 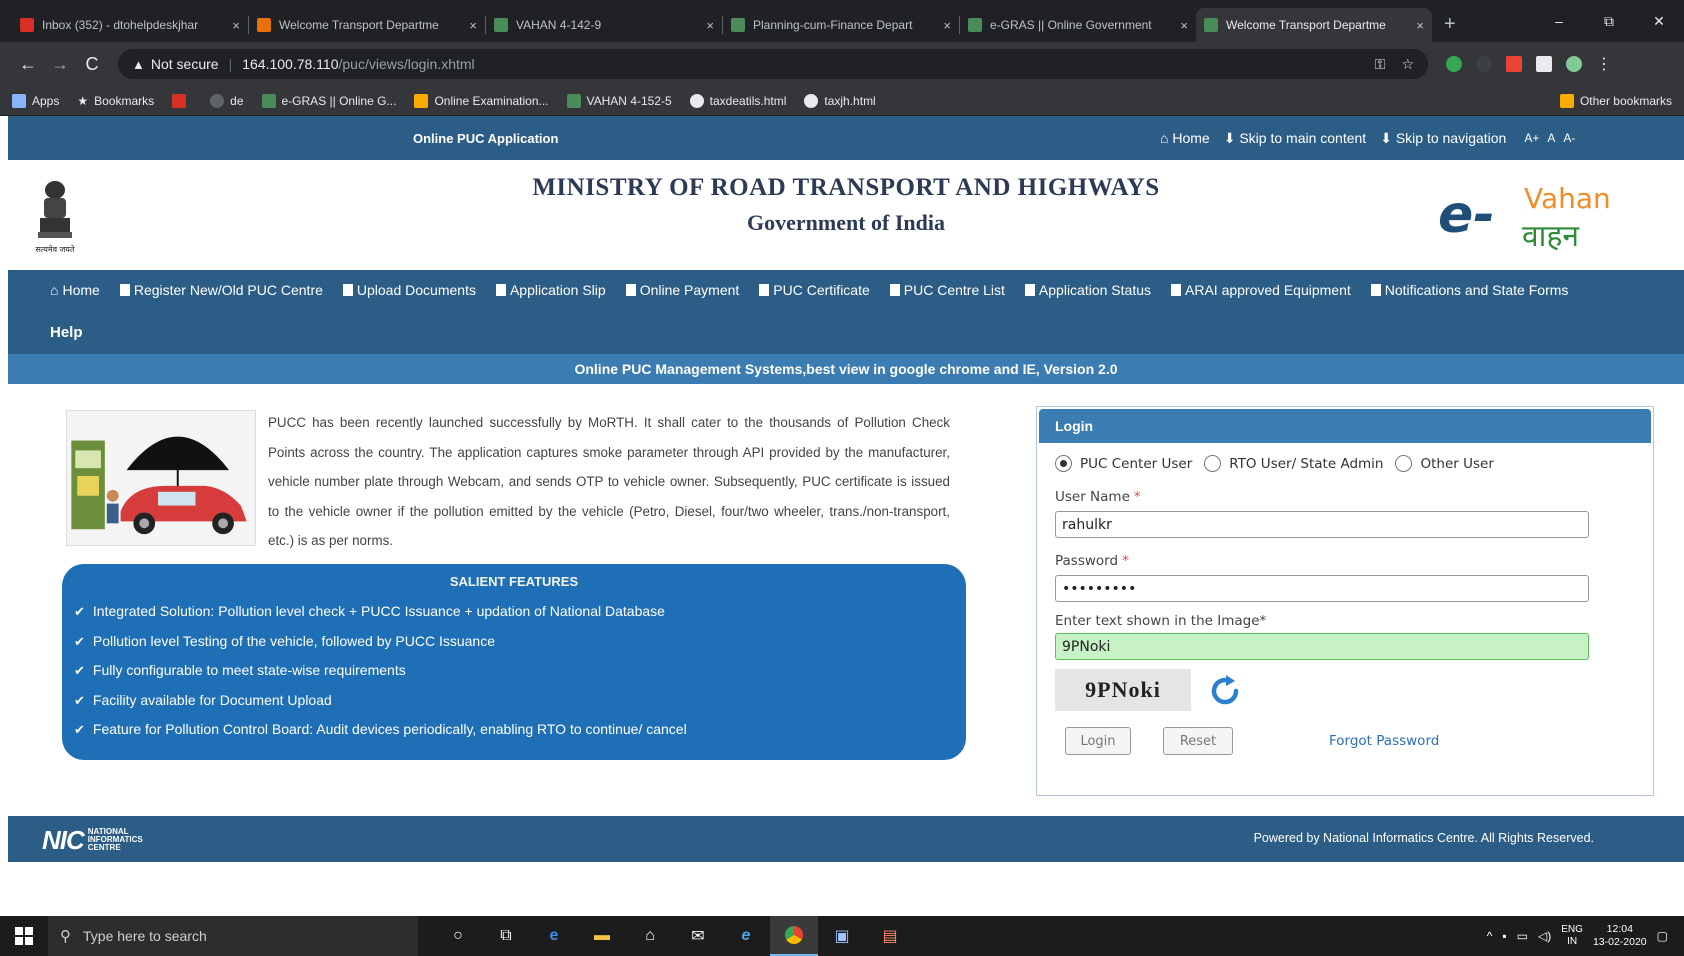 What do you see at coordinates (124, 290) in the screenshot?
I see `document-icon` at bounding box center [124, 290].